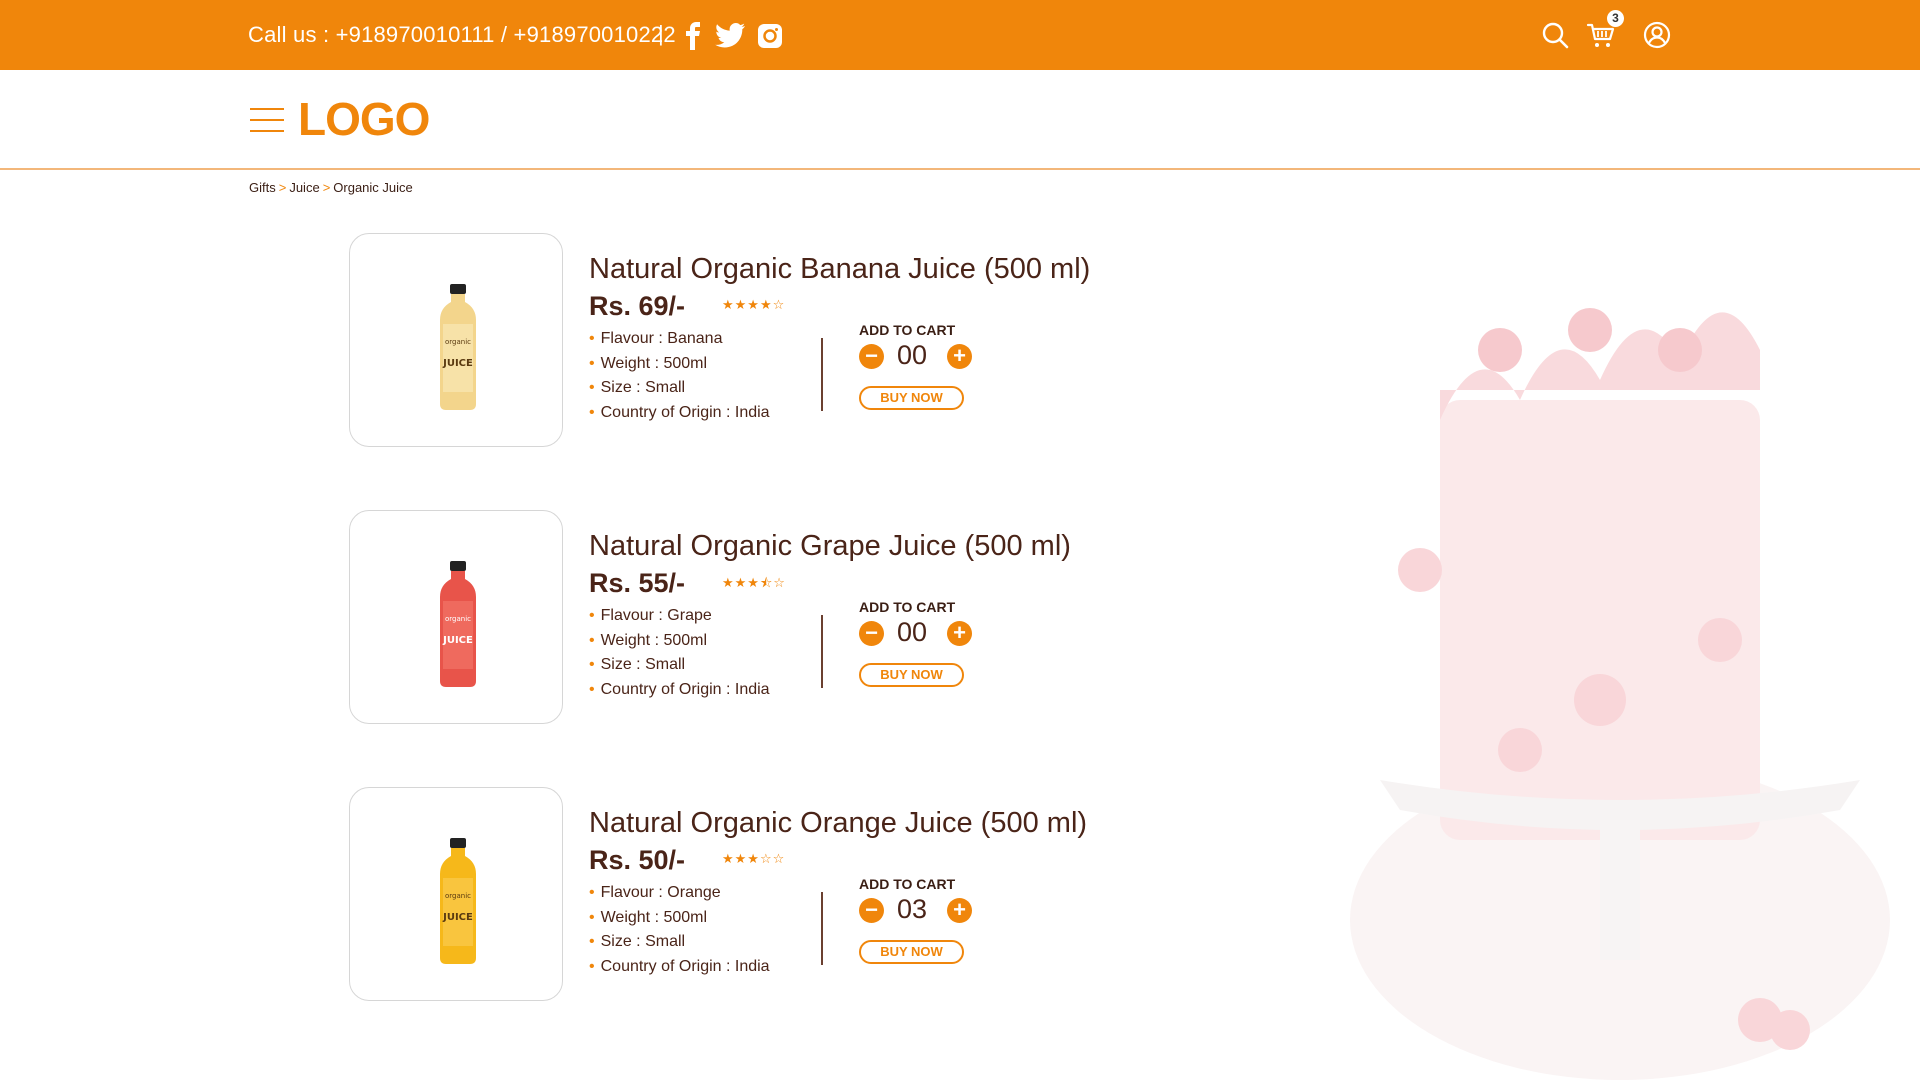 This screenshot has width=1920, height=1080. I want to click on rating-stars-icon: ★★★⯪☆, so click(754, 582).